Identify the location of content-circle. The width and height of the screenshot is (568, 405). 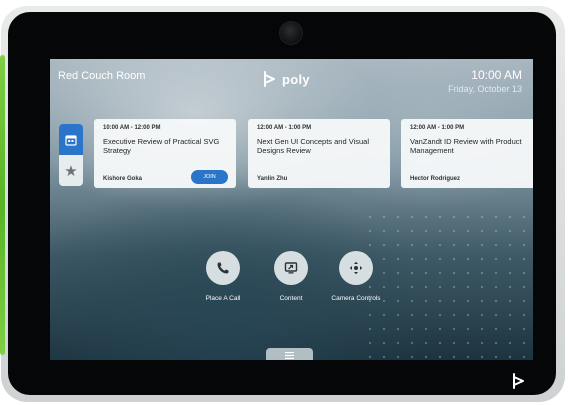
(291, 268).